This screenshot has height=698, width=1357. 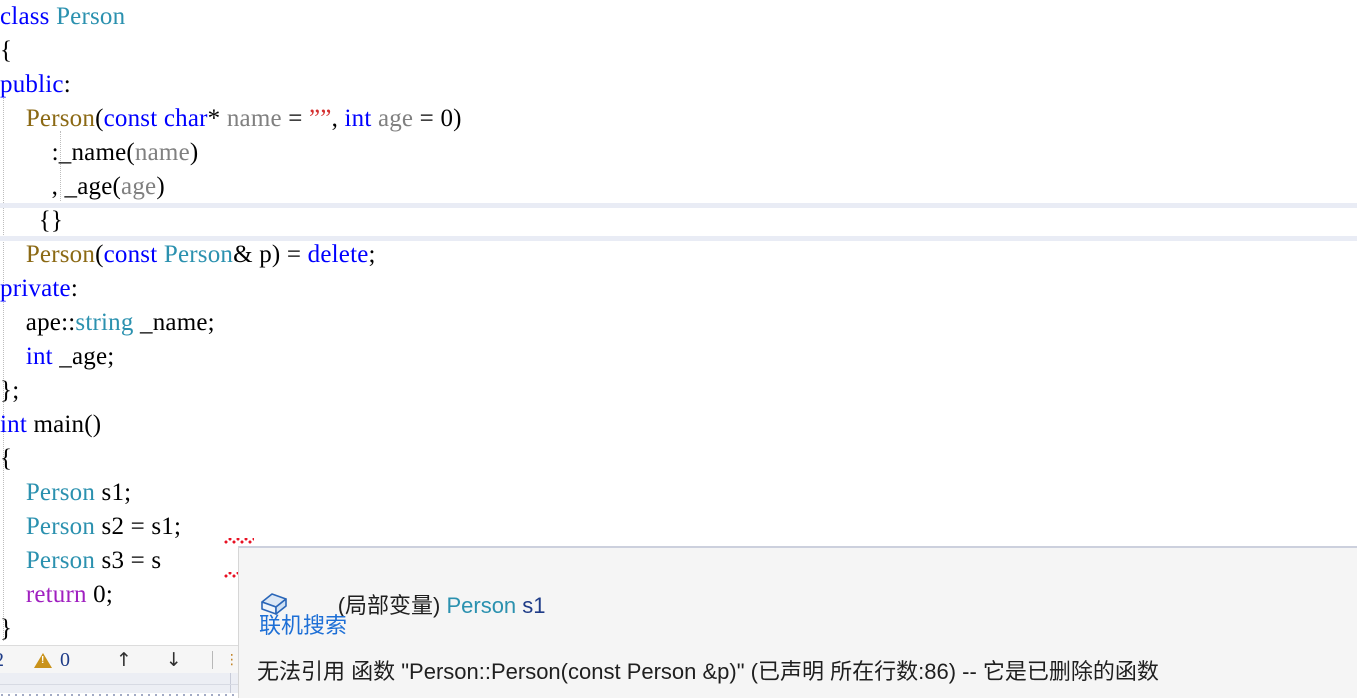 What do you see at coordinates (104, 322) in the screenshot?
I see `code-token: string` at bounding box center [104, 322].